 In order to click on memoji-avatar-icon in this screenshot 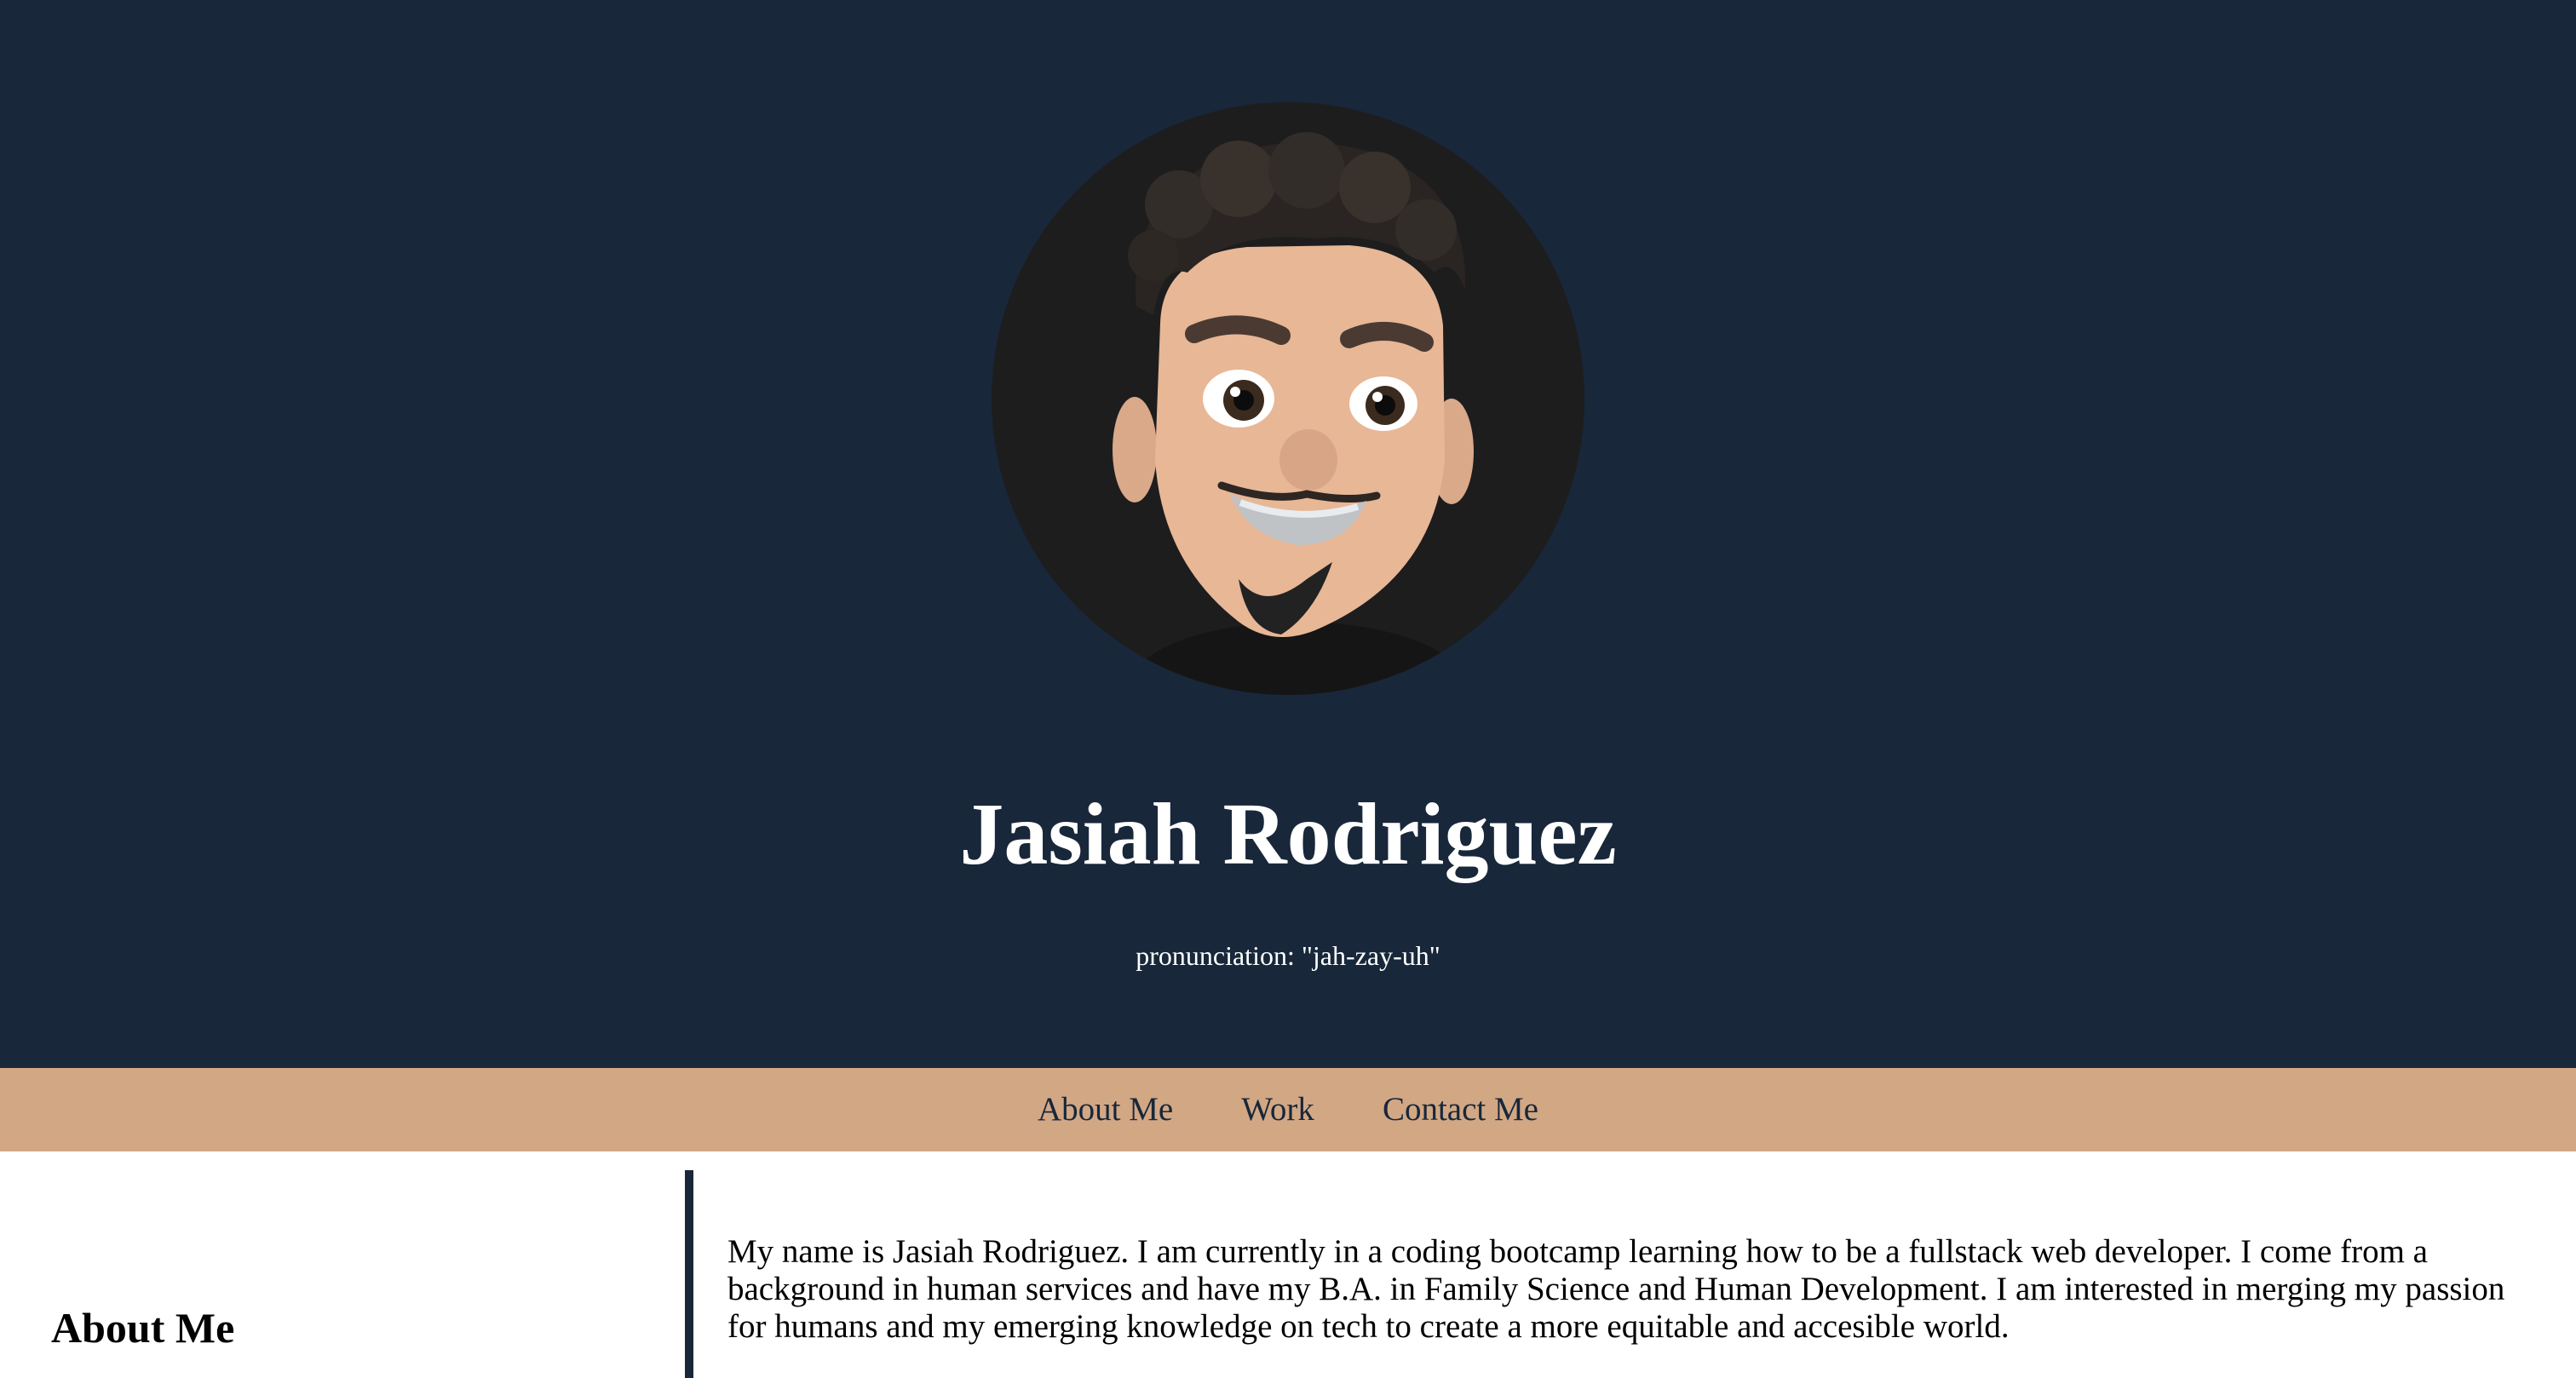, I will do `click(1293, 413)`.